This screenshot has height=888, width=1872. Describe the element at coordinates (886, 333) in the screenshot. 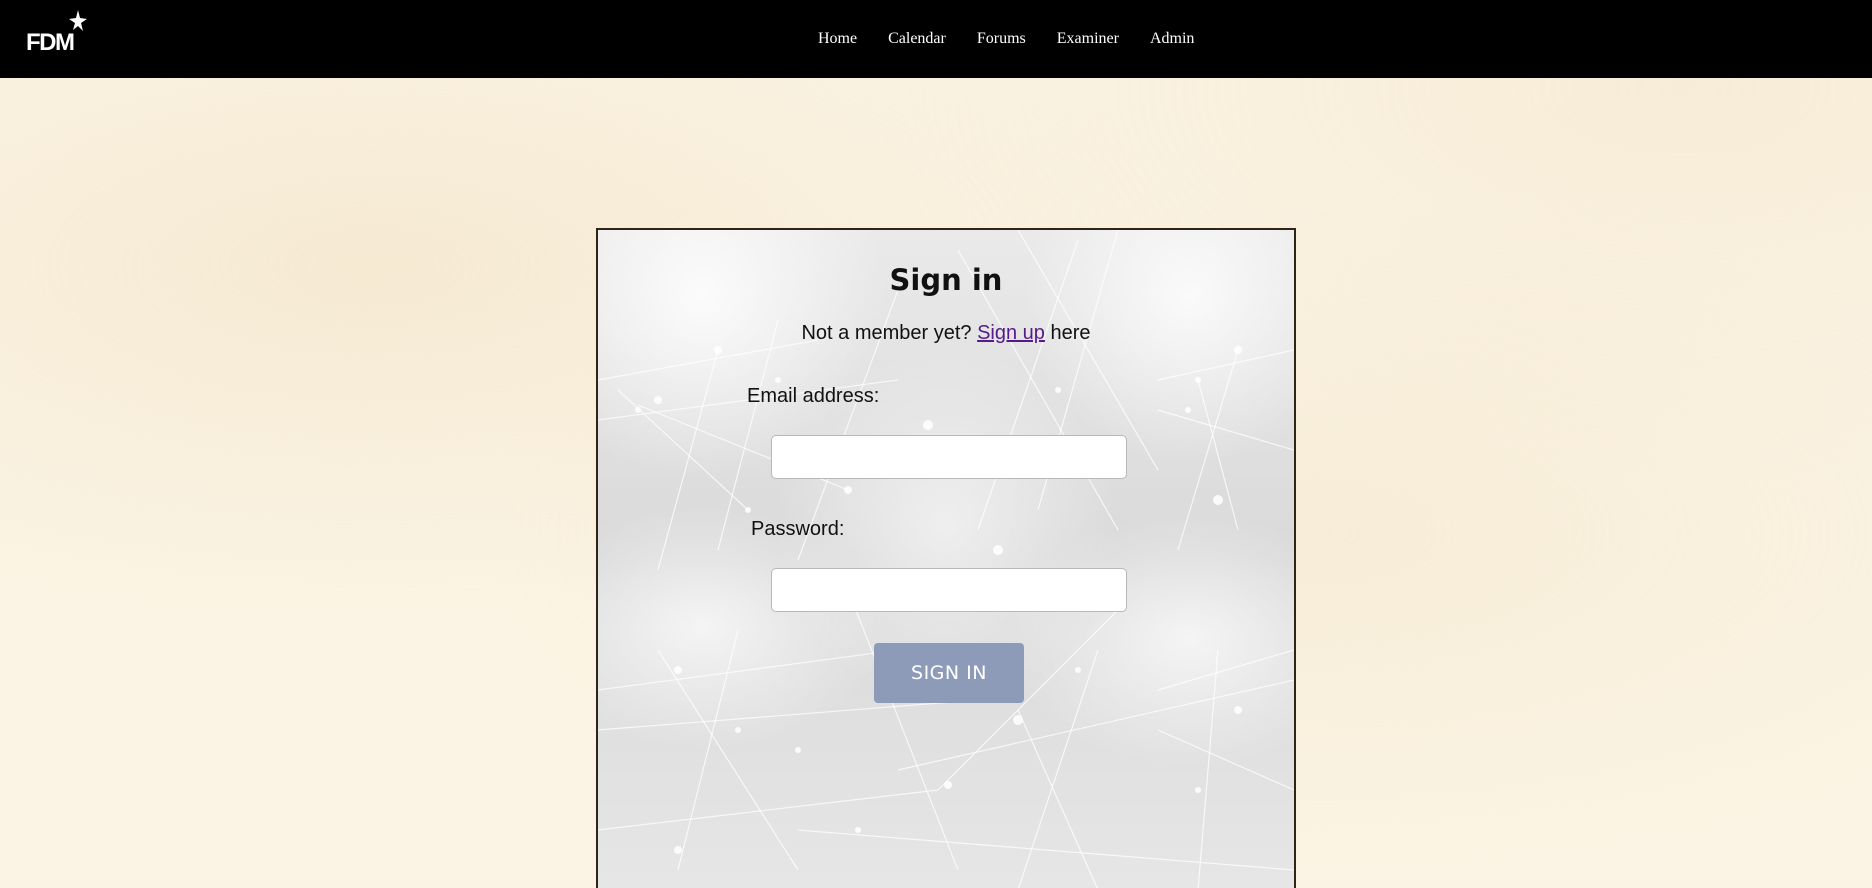

I see `signup-prompt-prefix: Not a member yet?` at that location.